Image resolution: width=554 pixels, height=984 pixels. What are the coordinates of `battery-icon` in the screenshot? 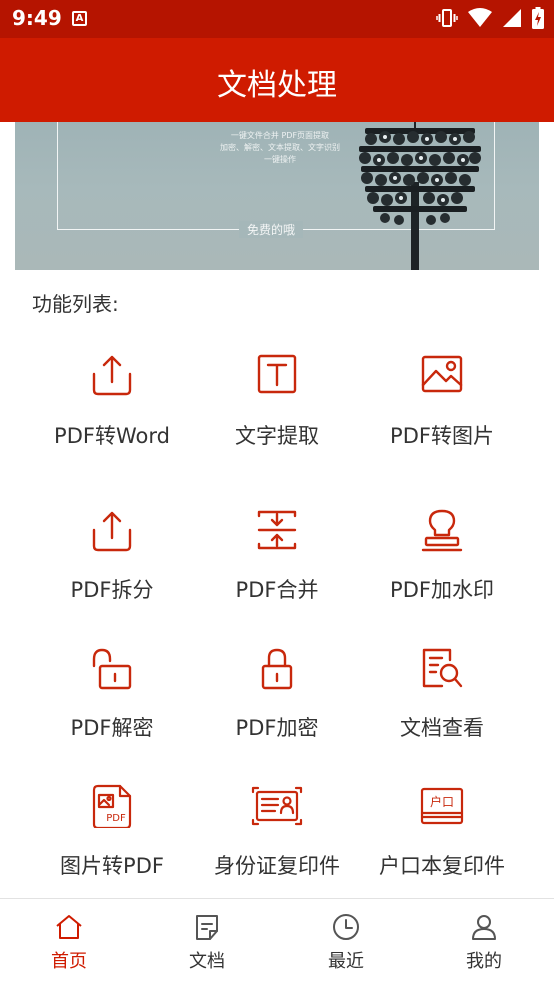 It's located at (538, 18).